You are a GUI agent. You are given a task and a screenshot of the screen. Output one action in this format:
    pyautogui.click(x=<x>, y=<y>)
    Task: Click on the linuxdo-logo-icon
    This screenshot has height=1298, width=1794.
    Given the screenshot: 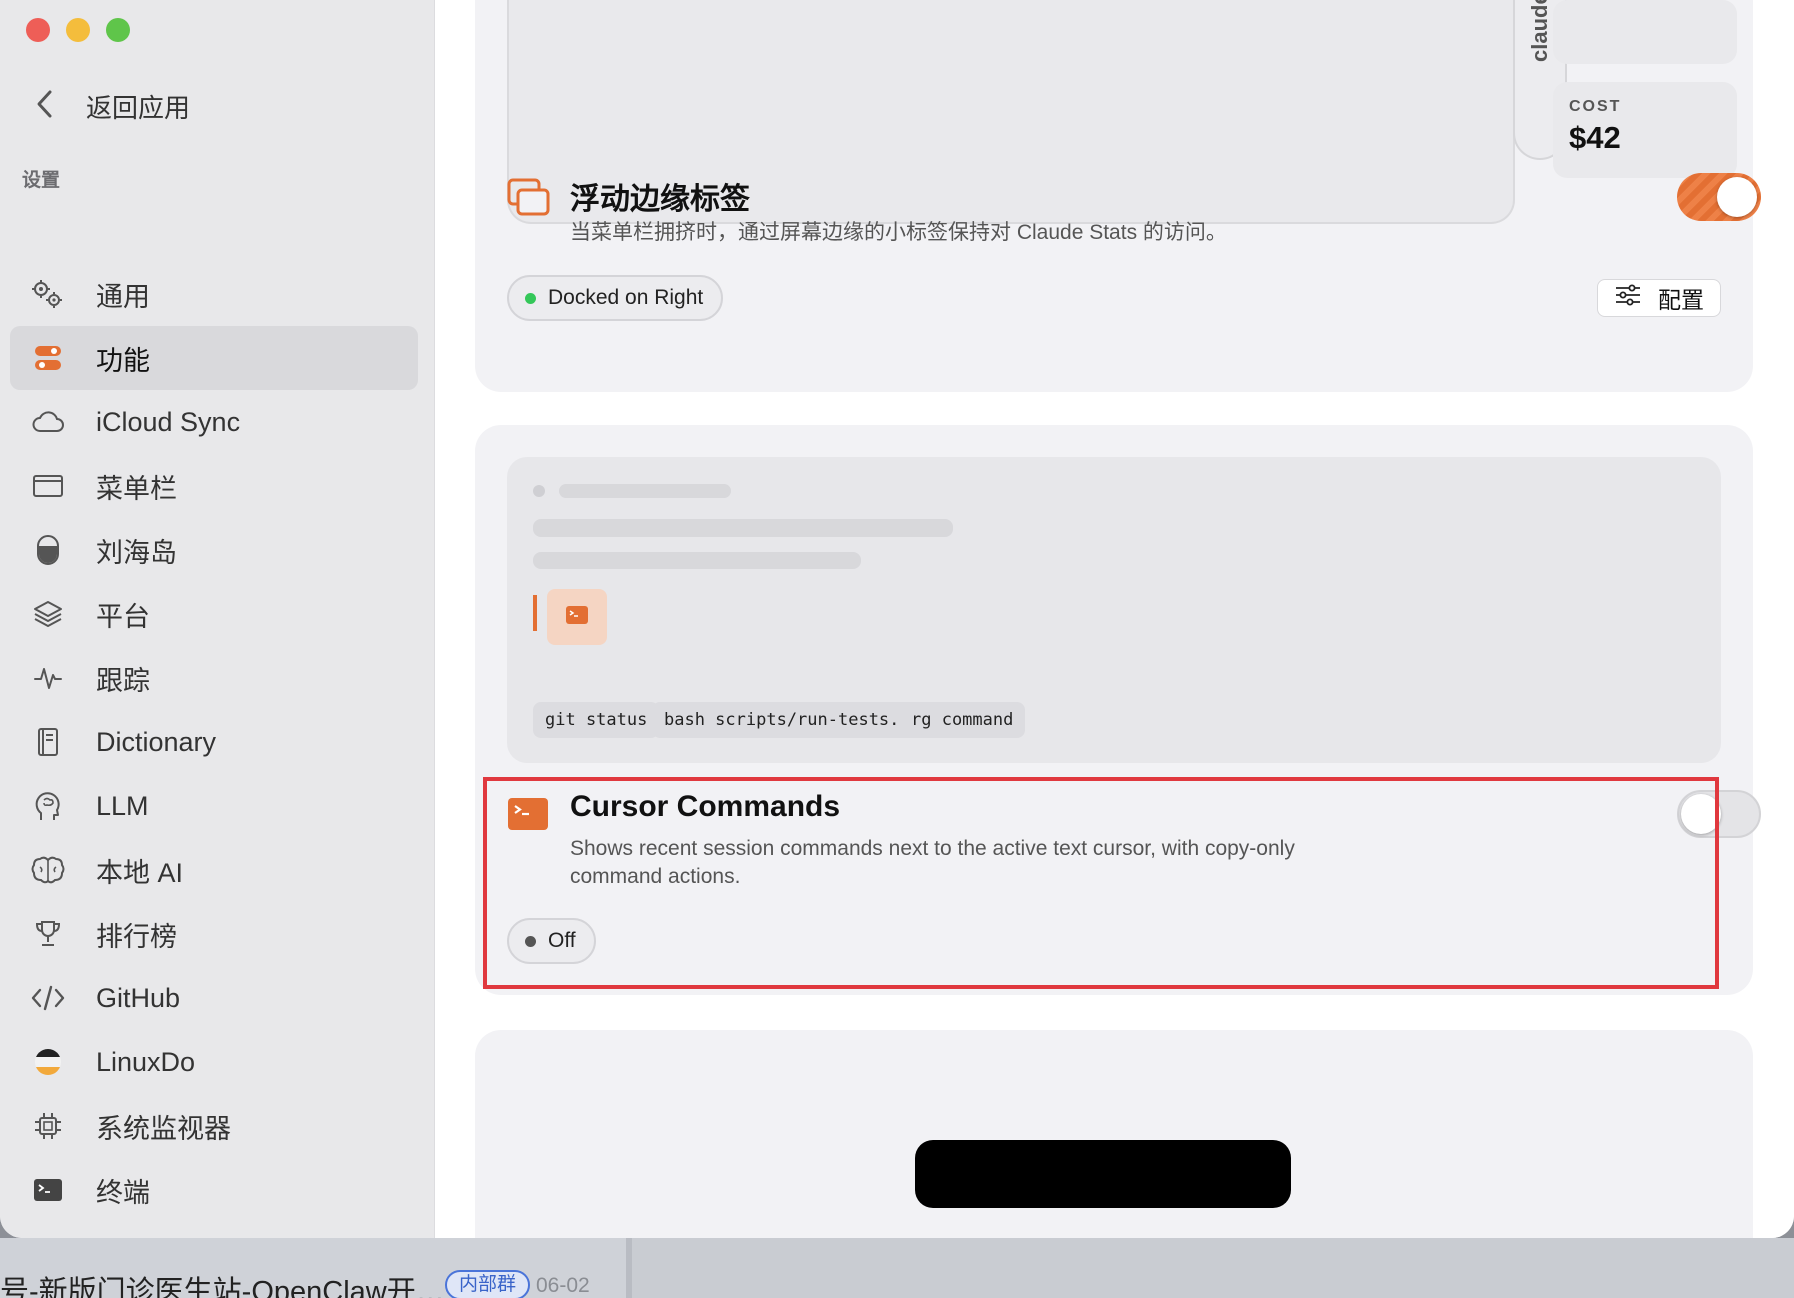 What is the action you would take?
    pyautogui.click(x=48, y=1062)
    